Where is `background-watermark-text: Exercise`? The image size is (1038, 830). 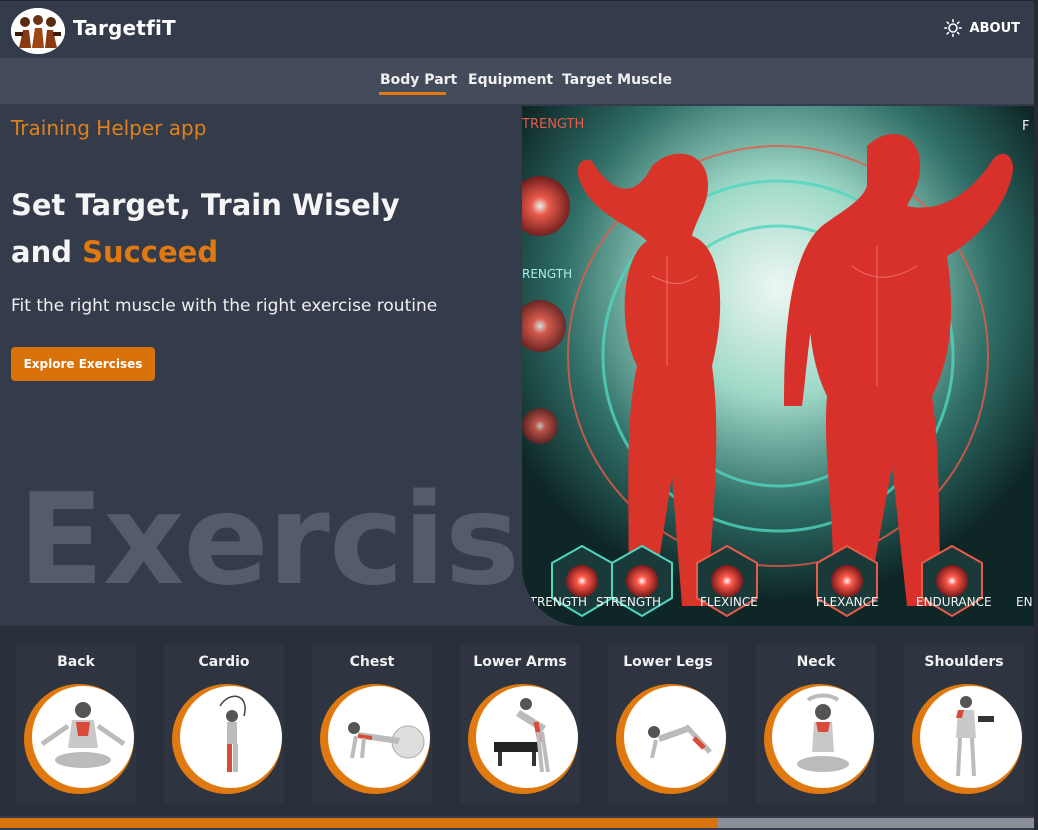 background-watermark-text: Exercise is located at coordinates (311, 539).